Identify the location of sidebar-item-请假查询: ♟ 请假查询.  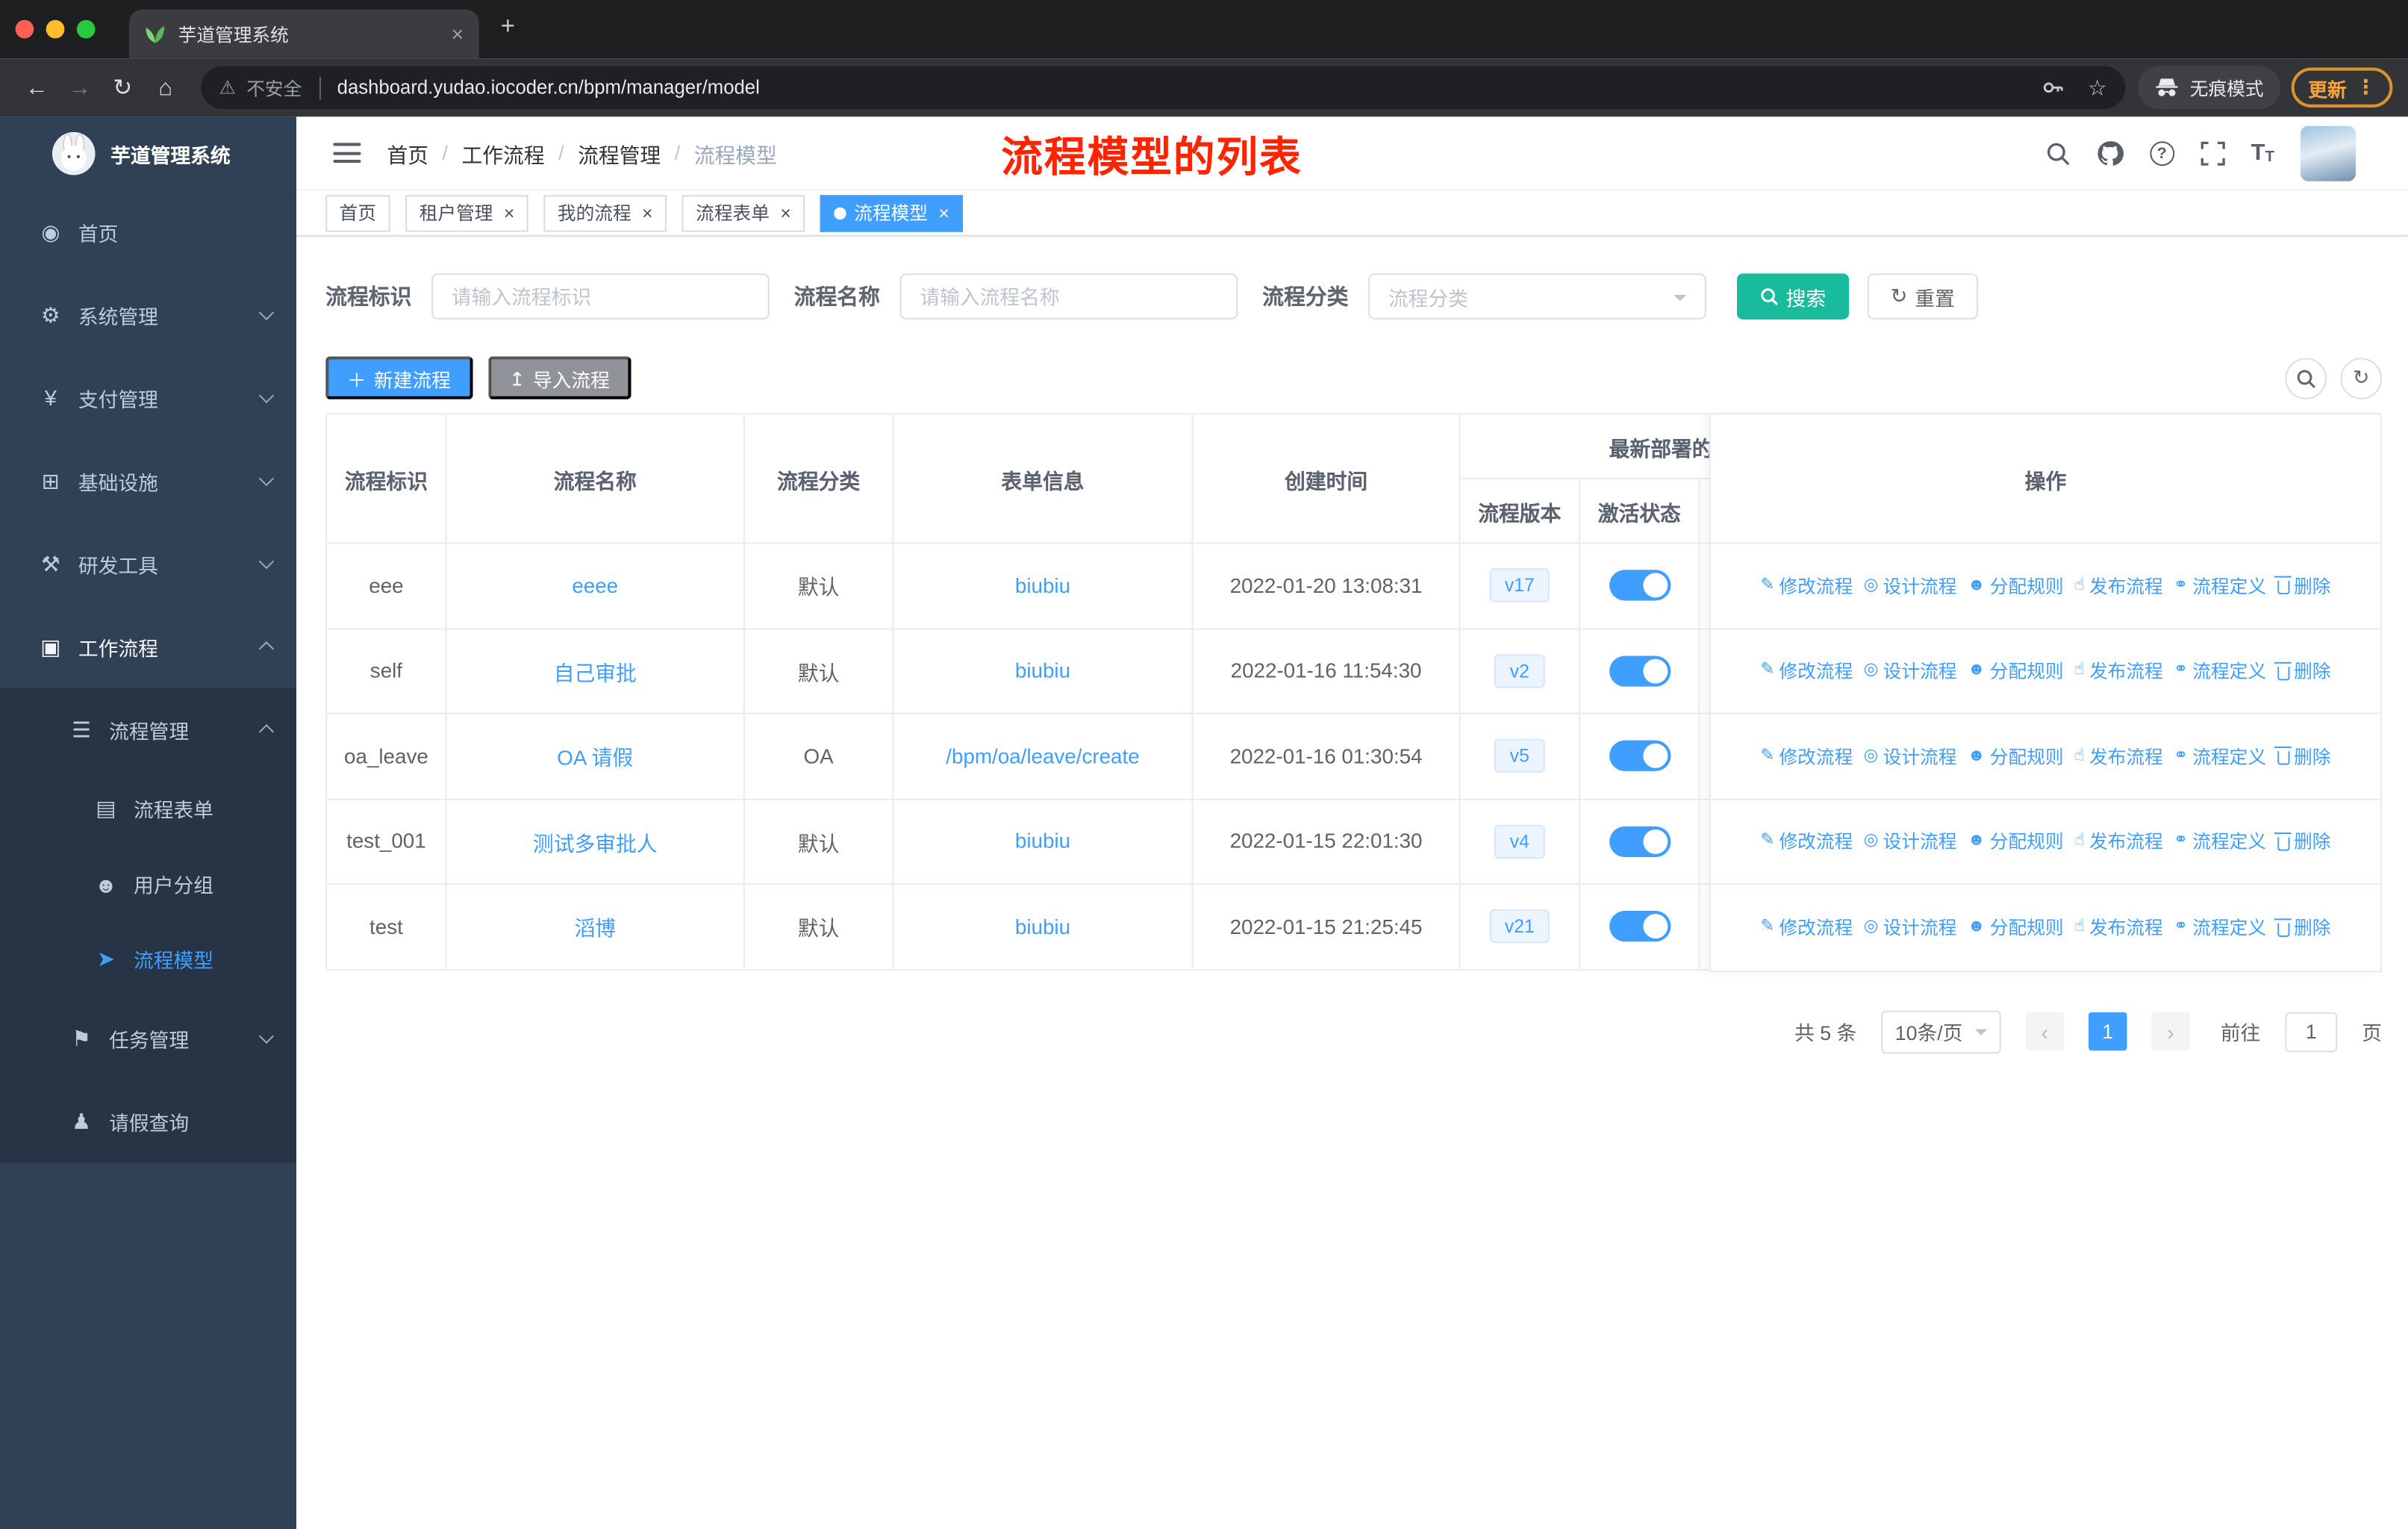
(148, 1121).